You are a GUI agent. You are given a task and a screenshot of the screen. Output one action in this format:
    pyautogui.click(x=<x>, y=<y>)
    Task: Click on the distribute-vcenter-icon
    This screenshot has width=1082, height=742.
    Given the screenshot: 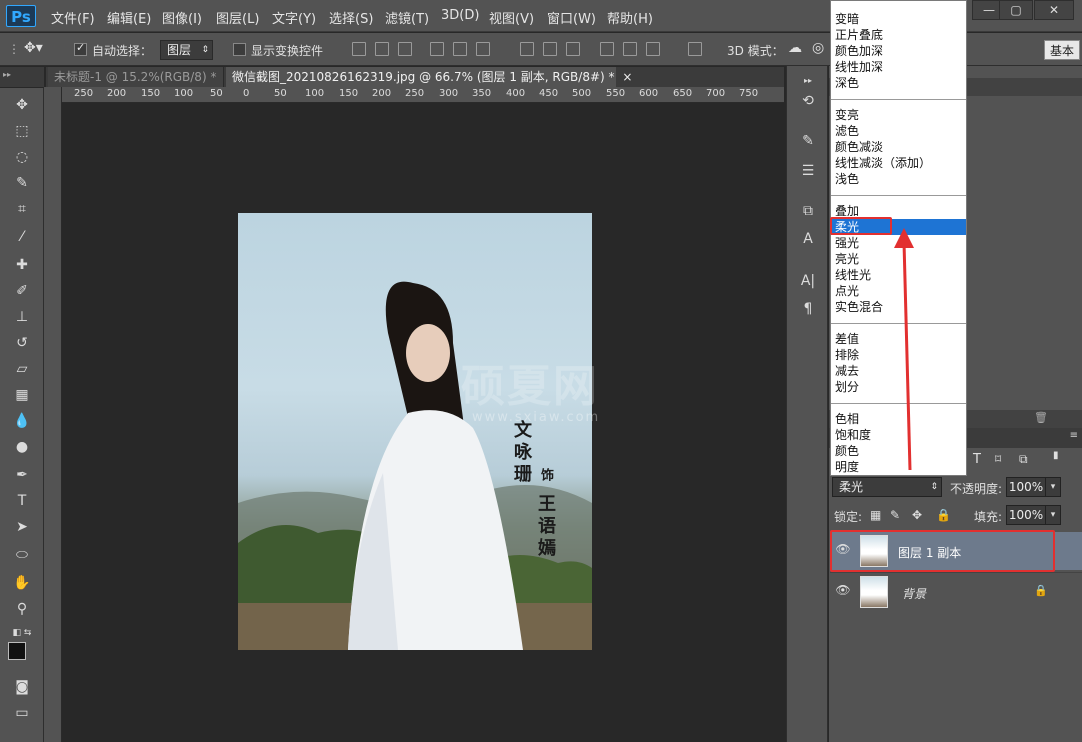 What is the action you would take?
    pyautogui.click(x=550, y=49)
    